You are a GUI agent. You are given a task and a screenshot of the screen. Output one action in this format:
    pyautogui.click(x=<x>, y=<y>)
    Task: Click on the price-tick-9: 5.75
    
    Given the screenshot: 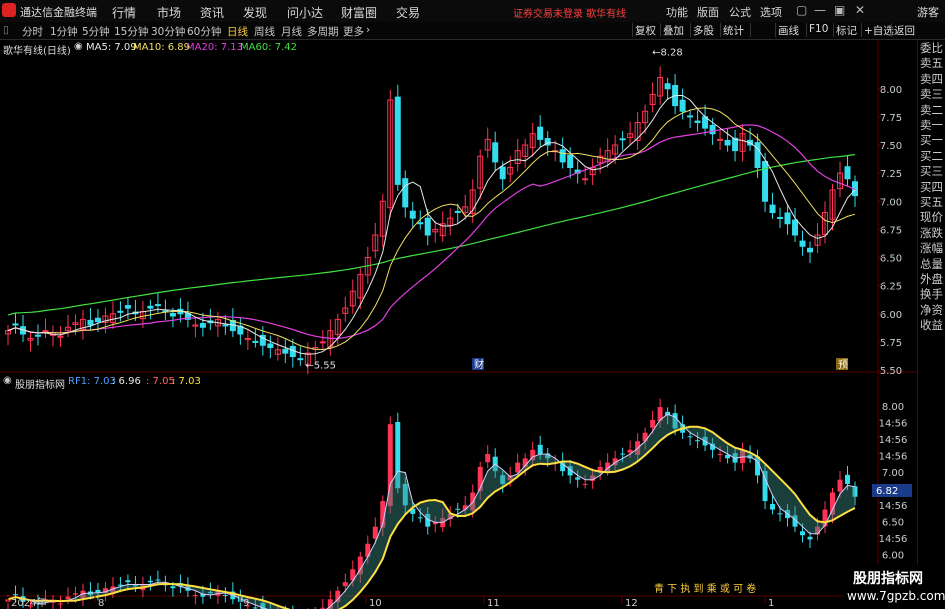 What is the action you would take?
    pyautogui.click(x=891, y=343)
    